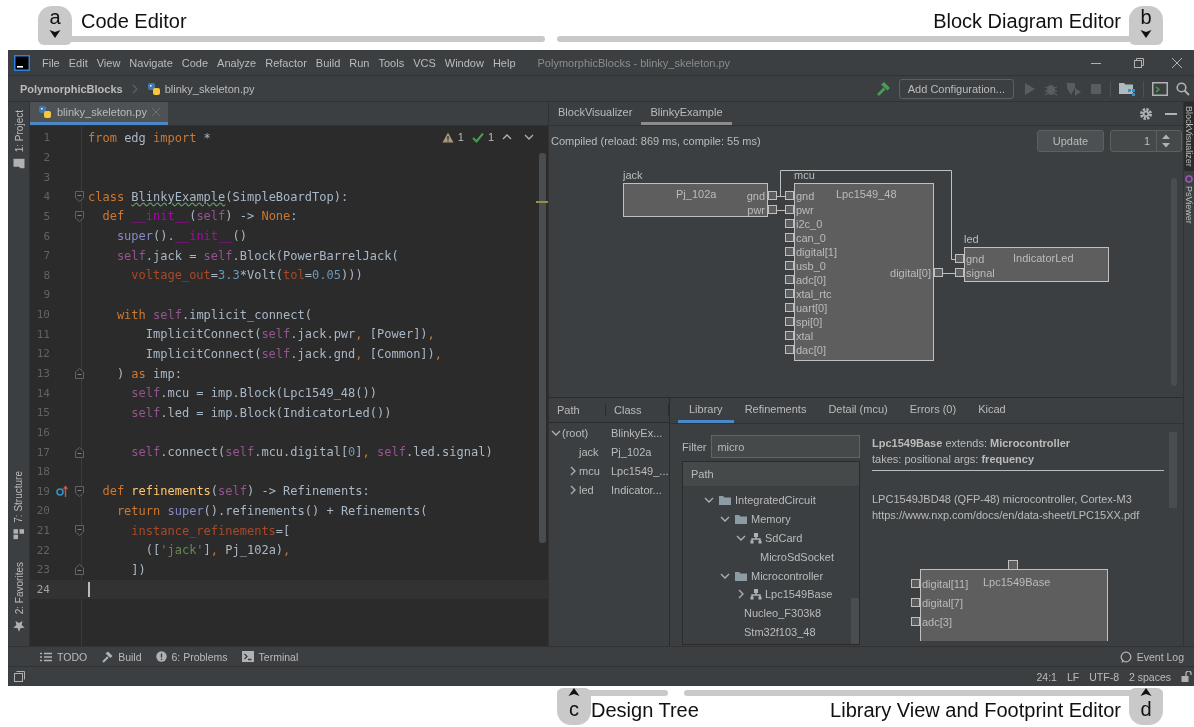  Describe the element at coordinates (785, 446) in the screenshot. I see `filter-field: micro` at that location.